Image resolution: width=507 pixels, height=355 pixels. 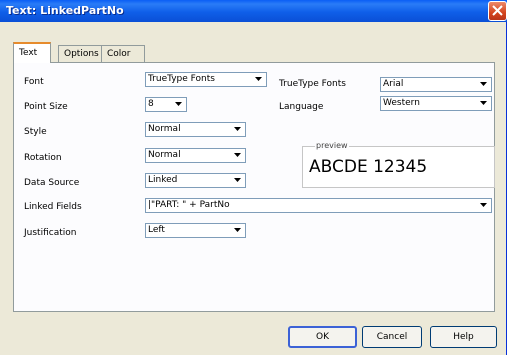 What do you see at coordinates (53, 207) in the screenshot?
I see `linked-fields-label: Linked Fields` at bounding box center [53, 207].